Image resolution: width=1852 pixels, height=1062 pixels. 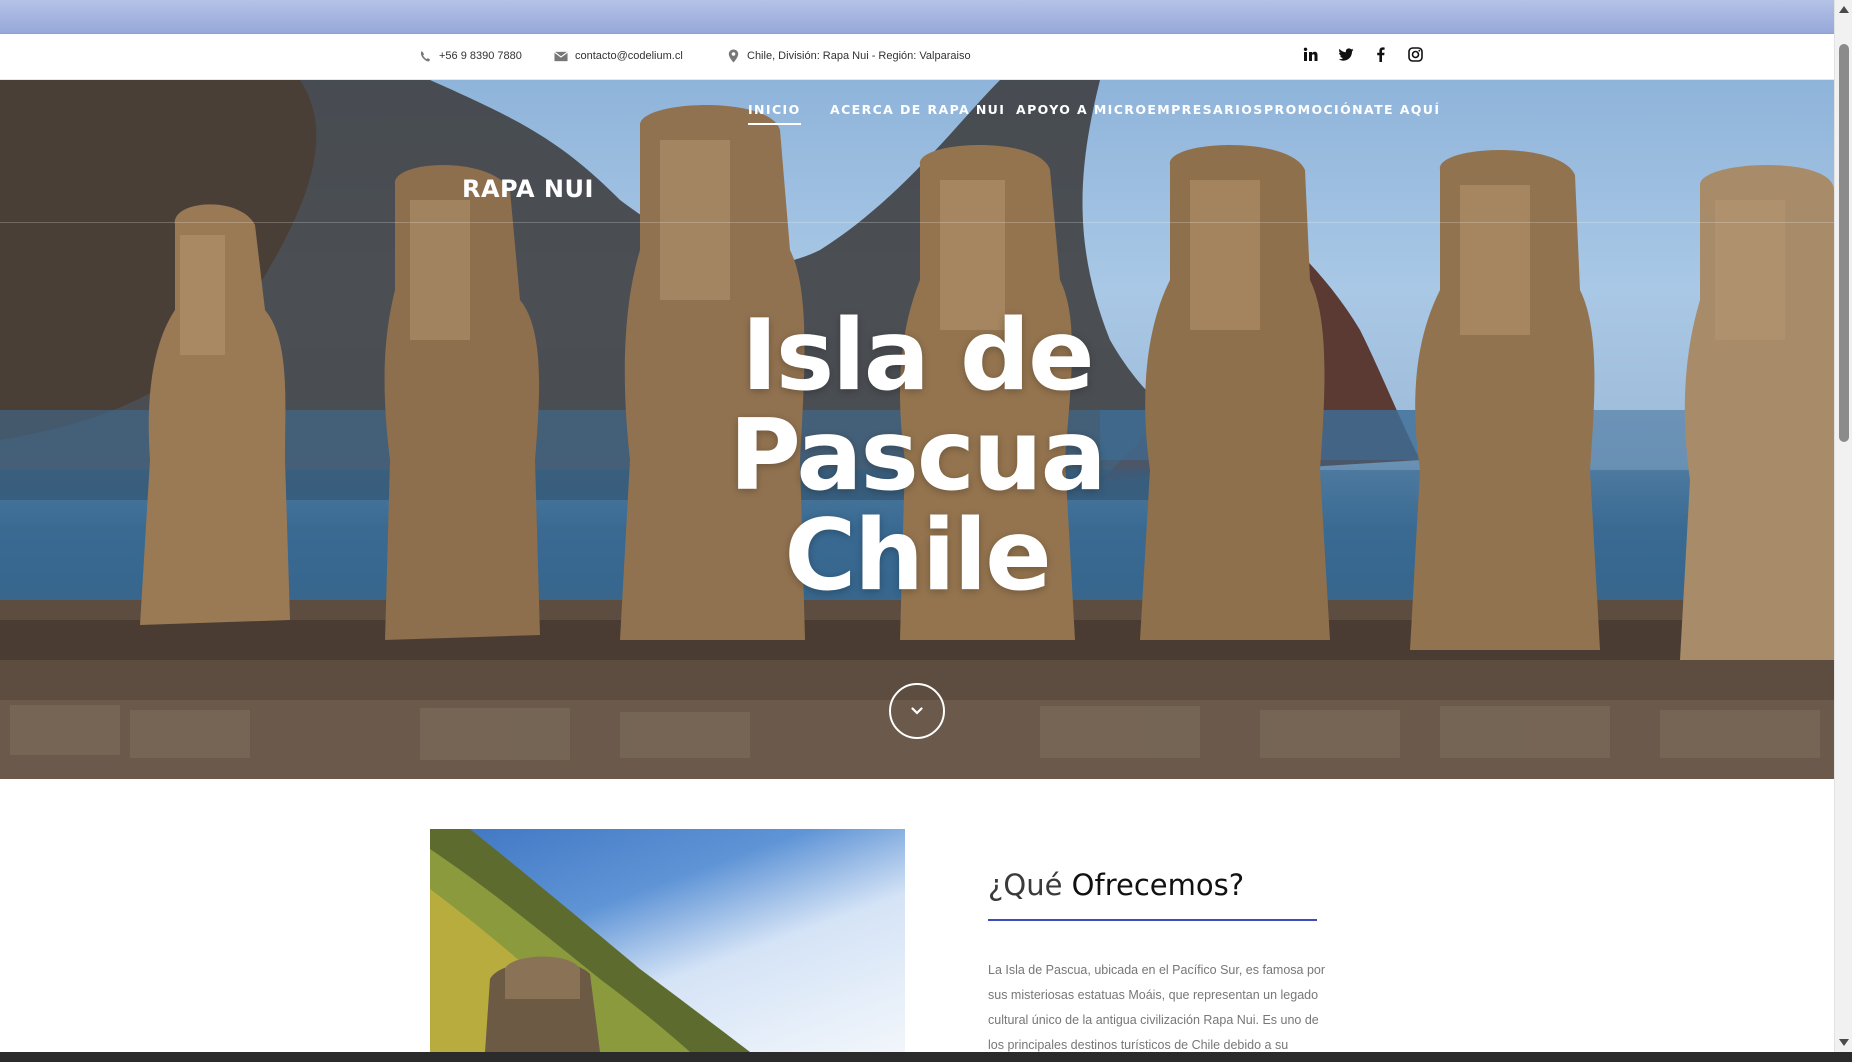 What do you see at coordinates (1352, 109) in the screenshot?
I see `nav-promocionate: PROMOCIÓNATE AQUÍ` at bounding box center [1352, 109].